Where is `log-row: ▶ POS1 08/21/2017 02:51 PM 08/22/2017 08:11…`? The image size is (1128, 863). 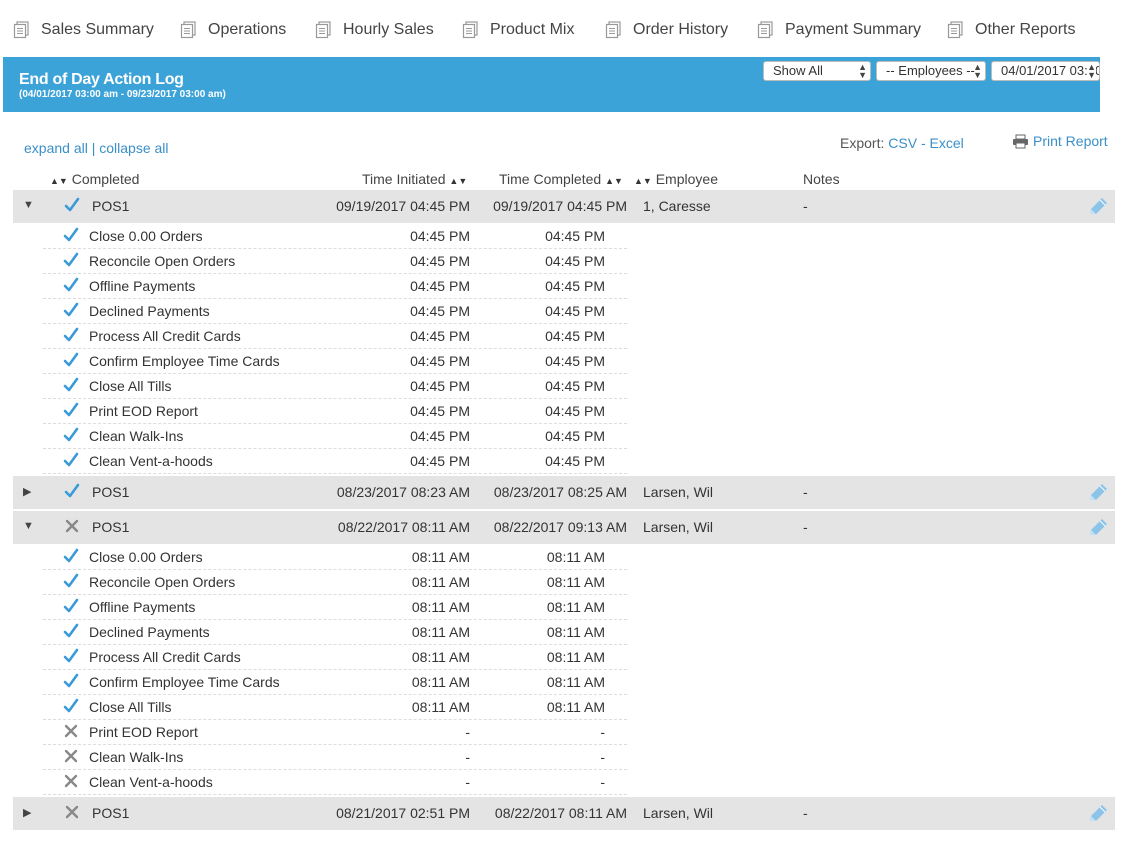
log-row: ▶ POS1 08/21/2017 02:51 PM 08/22/2017 08:11… is located at coordinates (564, 813).